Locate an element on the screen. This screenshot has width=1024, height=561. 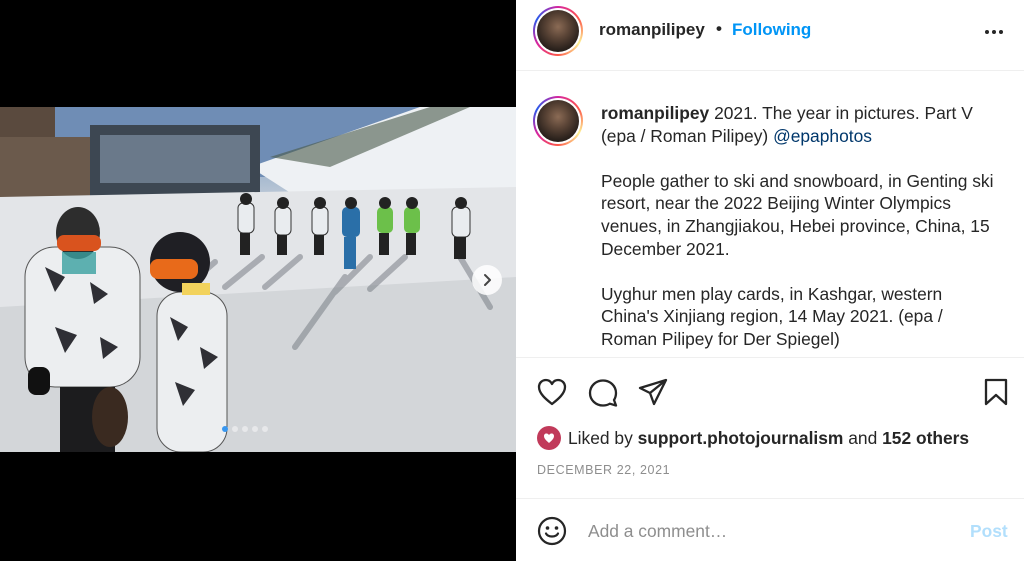
comment-composer: Post is located at coordinates (770, 529).